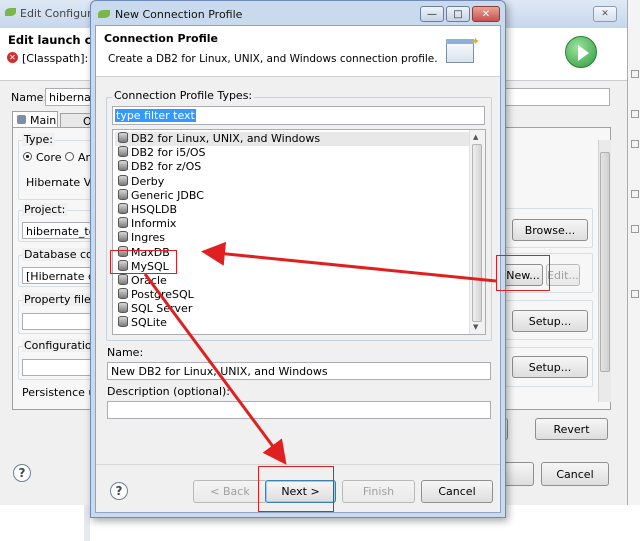 The image size is (640, 541). What do you see at coordinates (299, 410) in the screenshot?
I see `description-input` at bounding box center [299, 410].